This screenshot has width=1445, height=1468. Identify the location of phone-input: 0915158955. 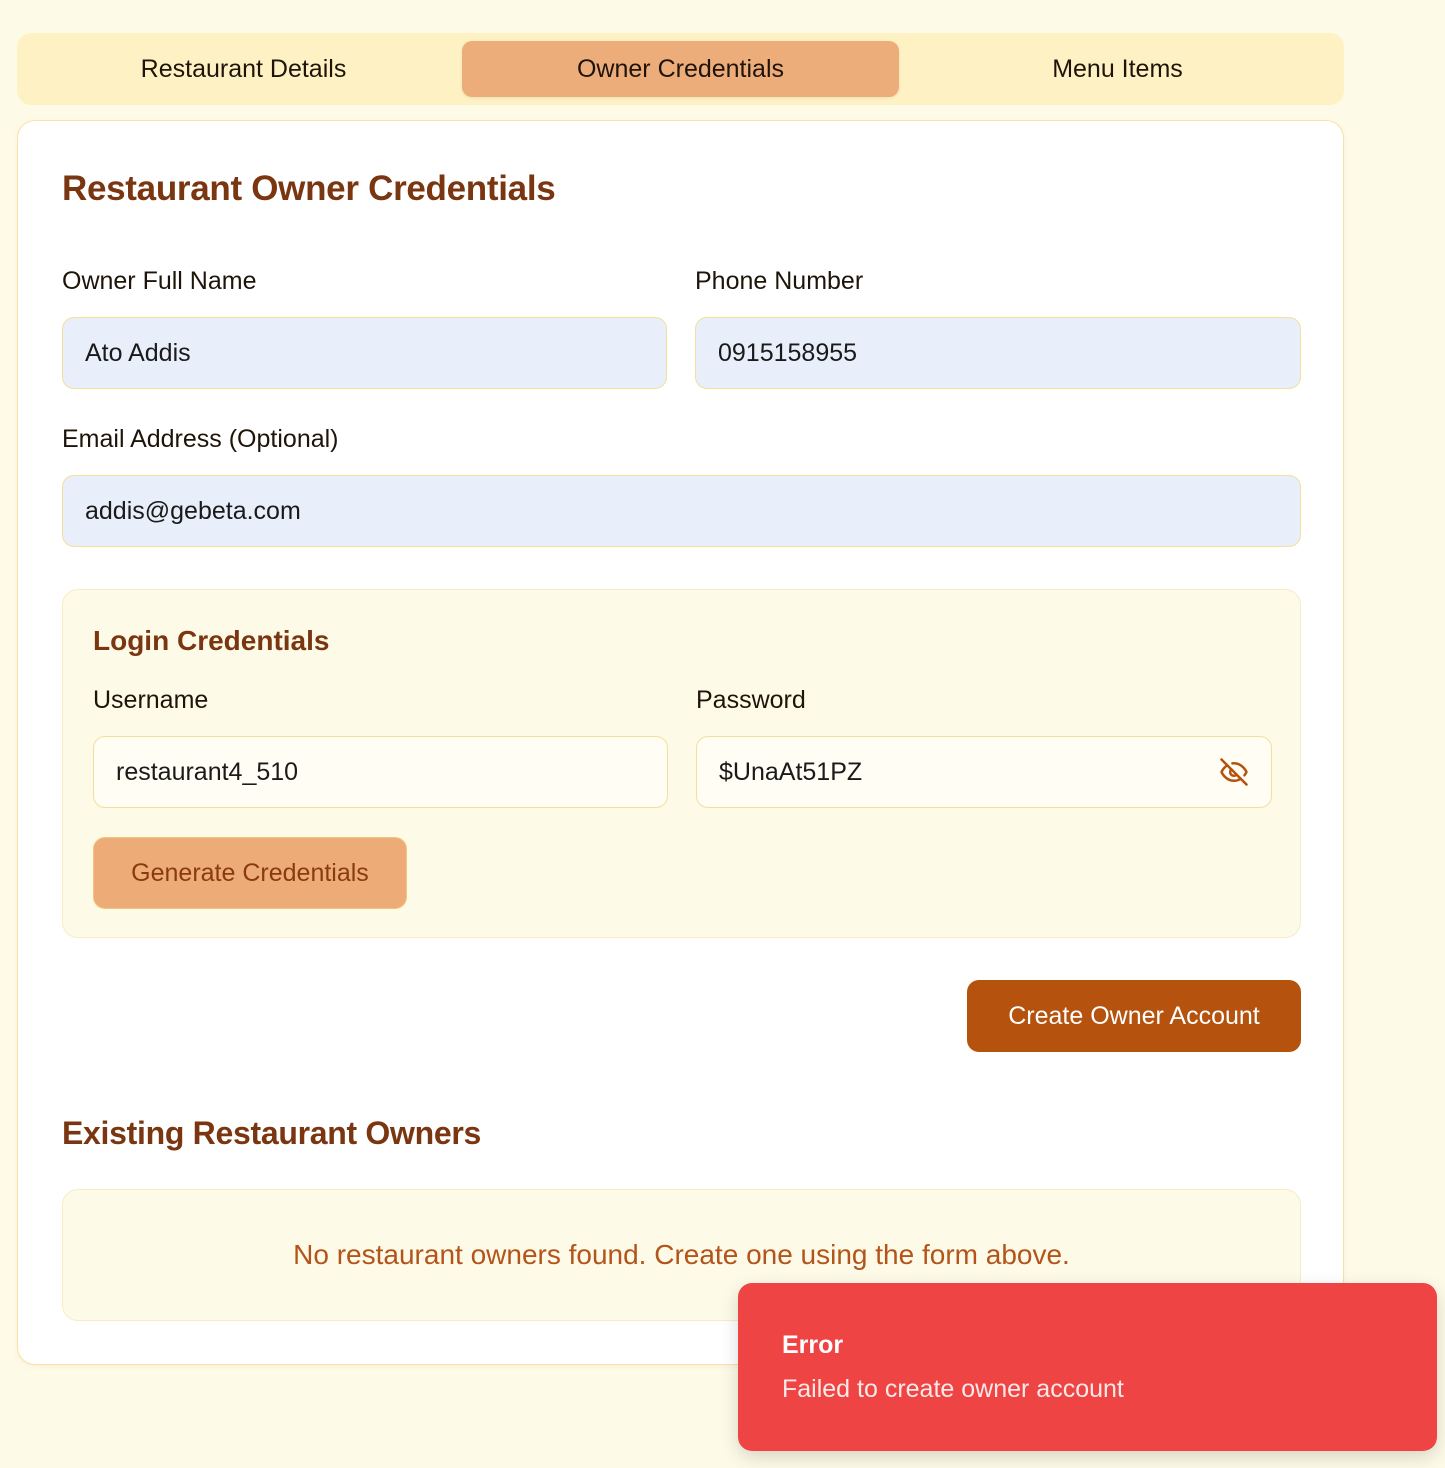
(998, 353).